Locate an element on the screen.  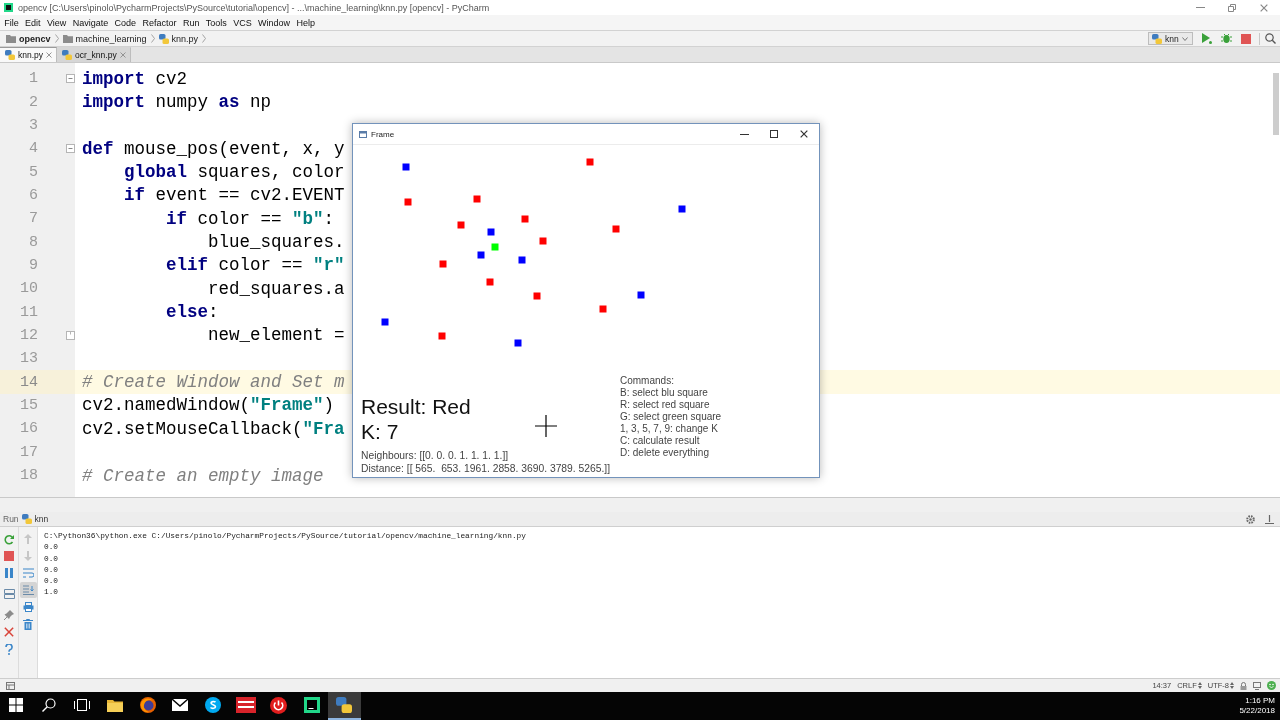
line-number: 16 is located at coordinates (28, 429).